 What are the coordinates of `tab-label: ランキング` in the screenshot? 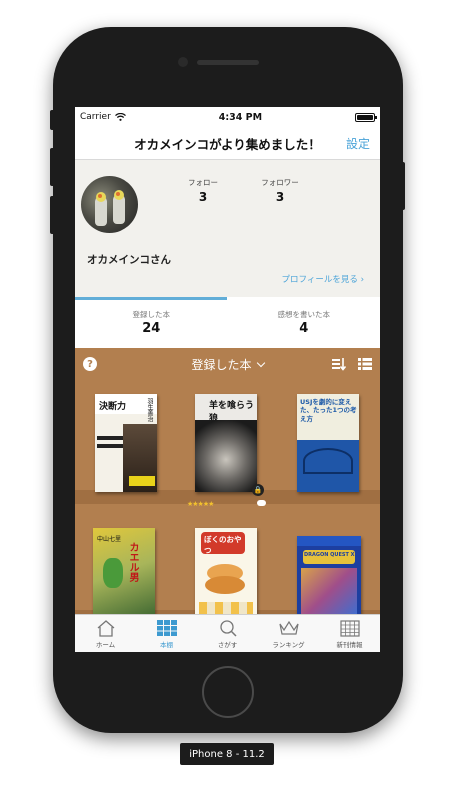 It's located at (288, 645).